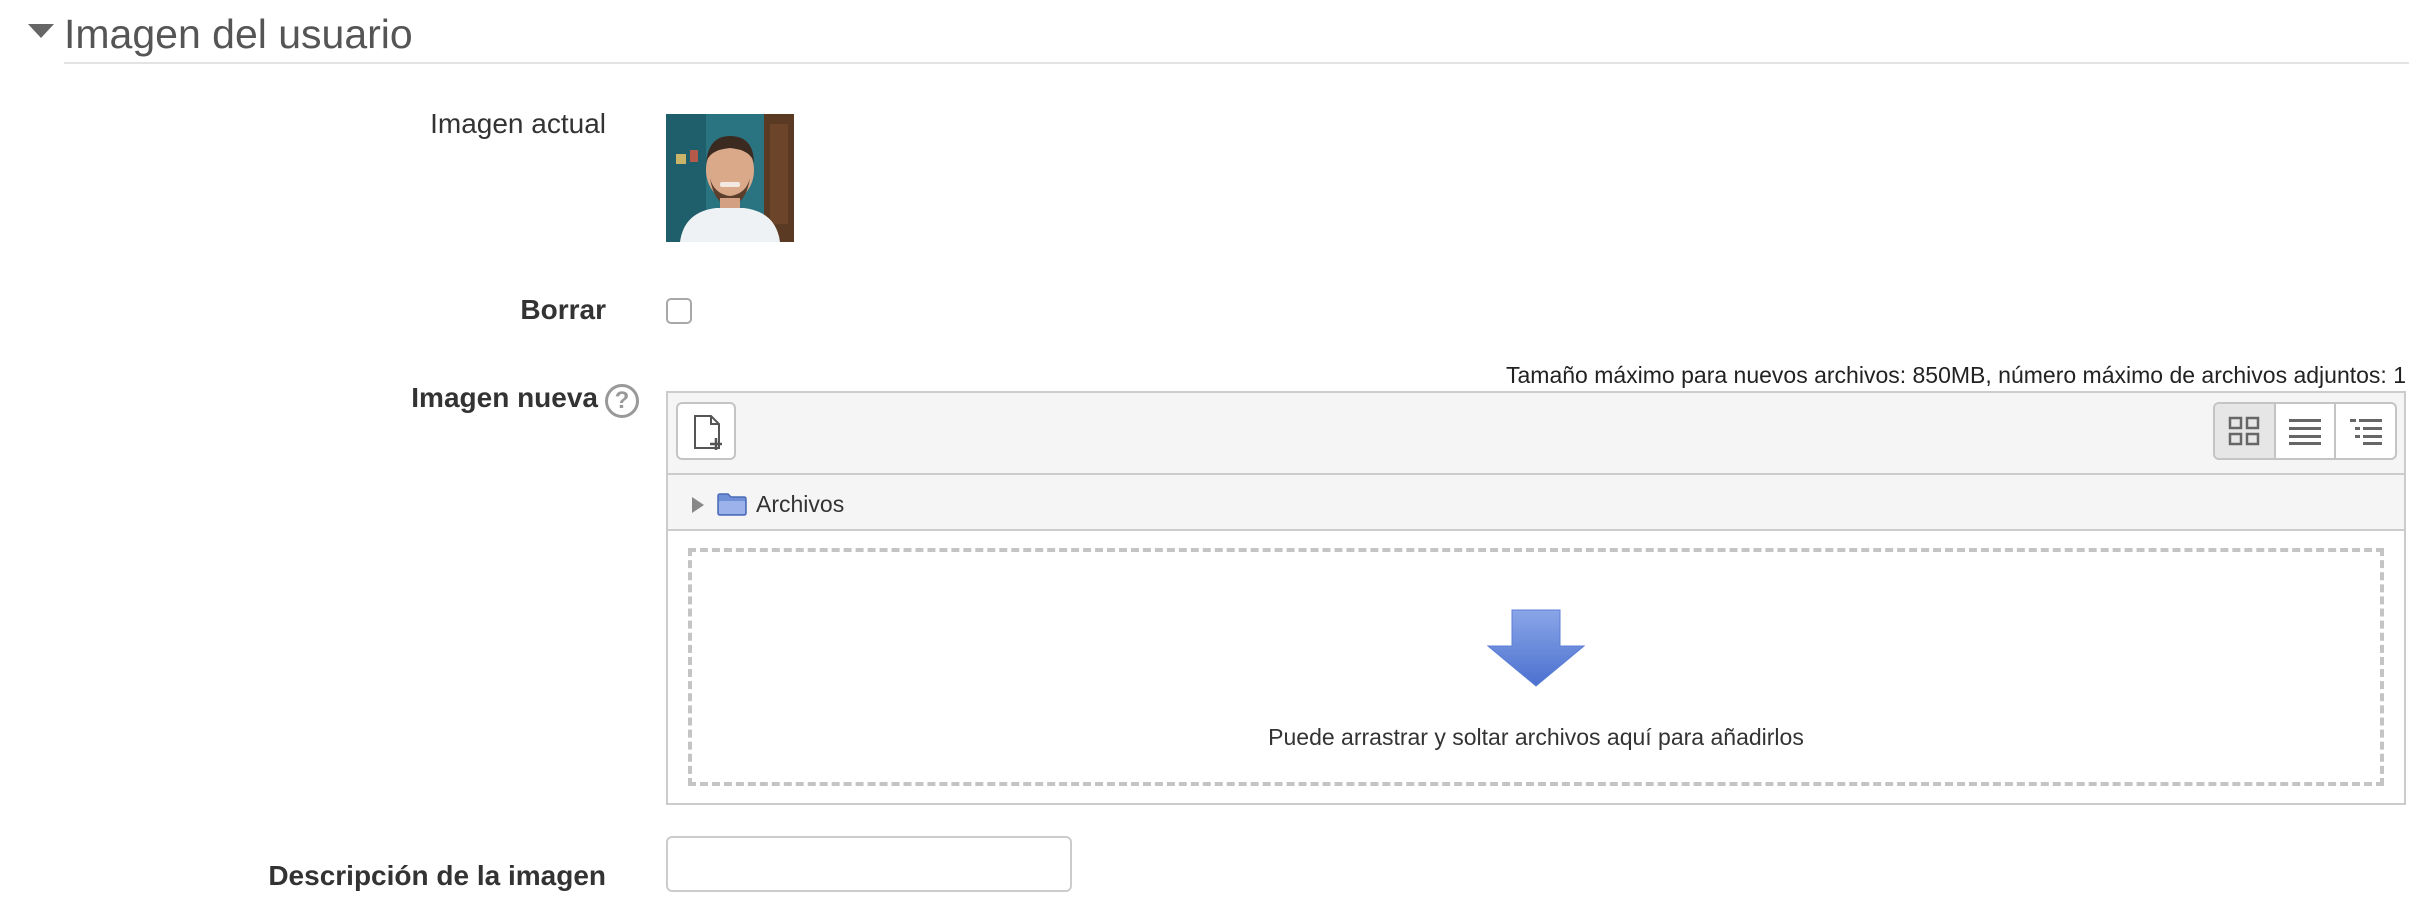  Describe the element at coordinates (238, 34) in the screenshot. I see `section-title: Imagen del usuario` at that location.